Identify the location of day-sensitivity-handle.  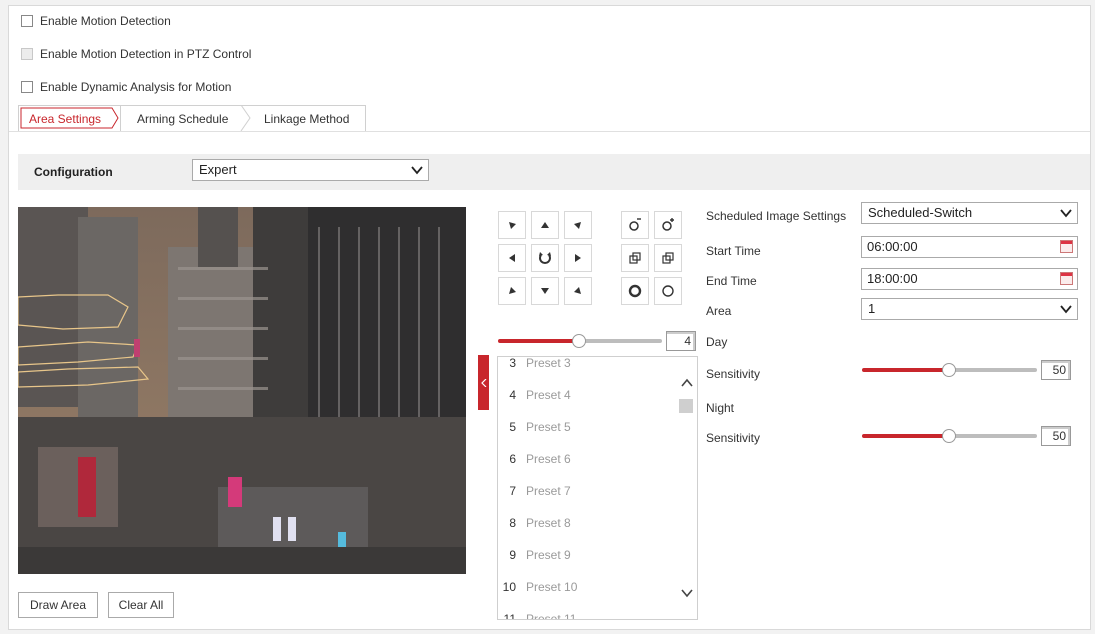
(949, 370).